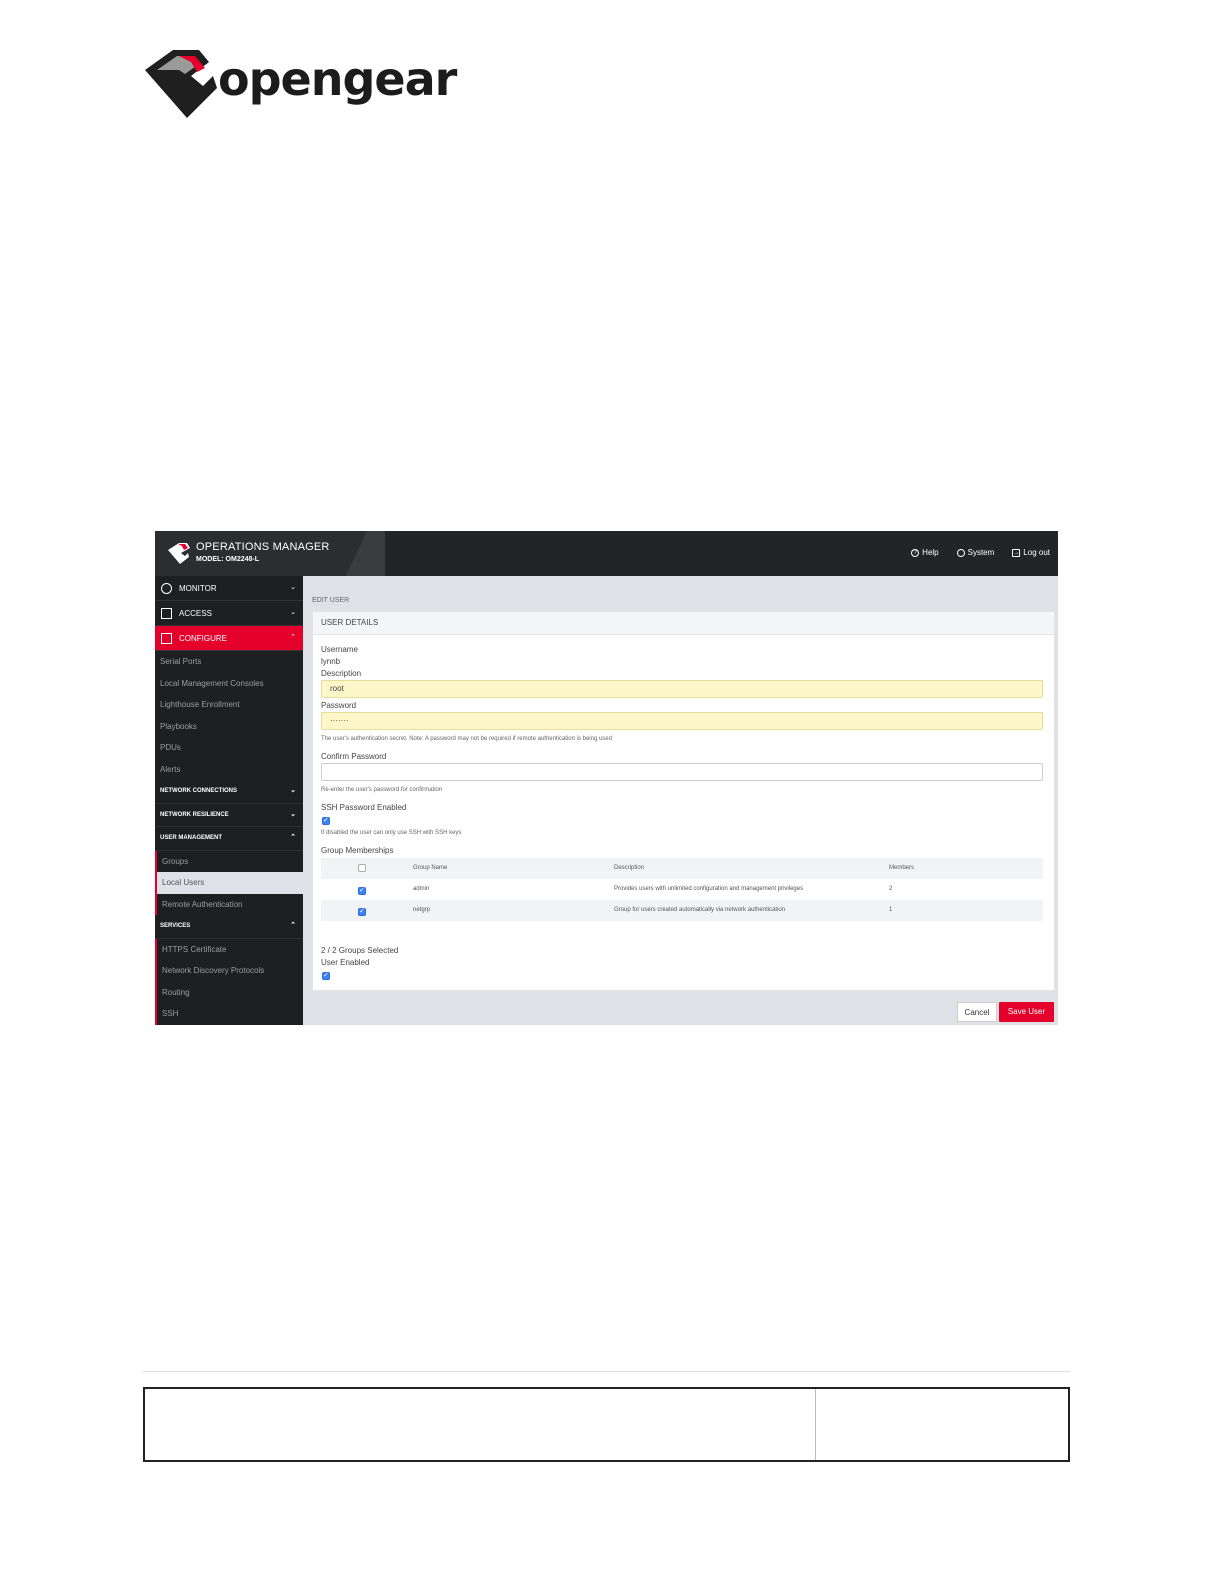 This screenshot has height=1584, width=1224. What do you see at coordinates (229, 992) in the screenshot?
I see `sidebar-item-routing: Routing` at bounding box center [229, 992].